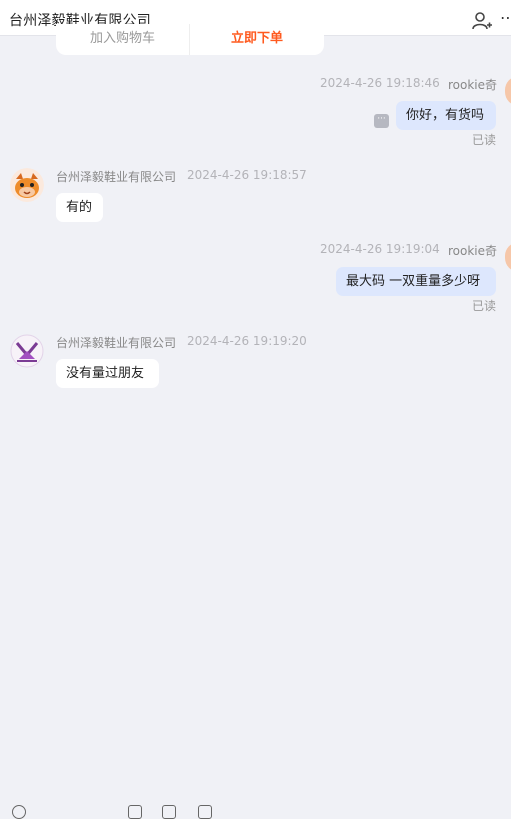  I want to click on their-message-bubble: 没有量过朋友, so click(107, 373).